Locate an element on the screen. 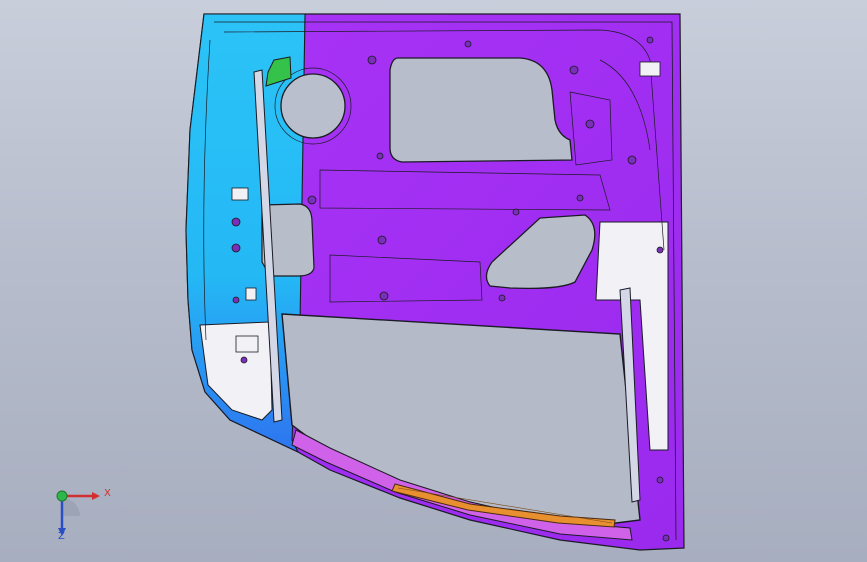  z-axis-label: Z is located at coordinates (61, 536).